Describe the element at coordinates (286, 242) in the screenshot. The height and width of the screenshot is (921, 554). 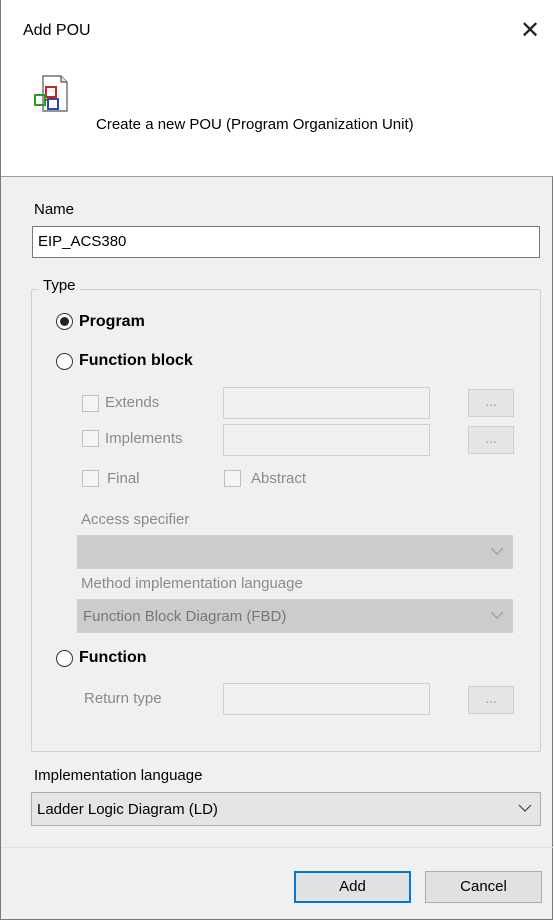
I see `name-input: EIP_ACS380` at that location.